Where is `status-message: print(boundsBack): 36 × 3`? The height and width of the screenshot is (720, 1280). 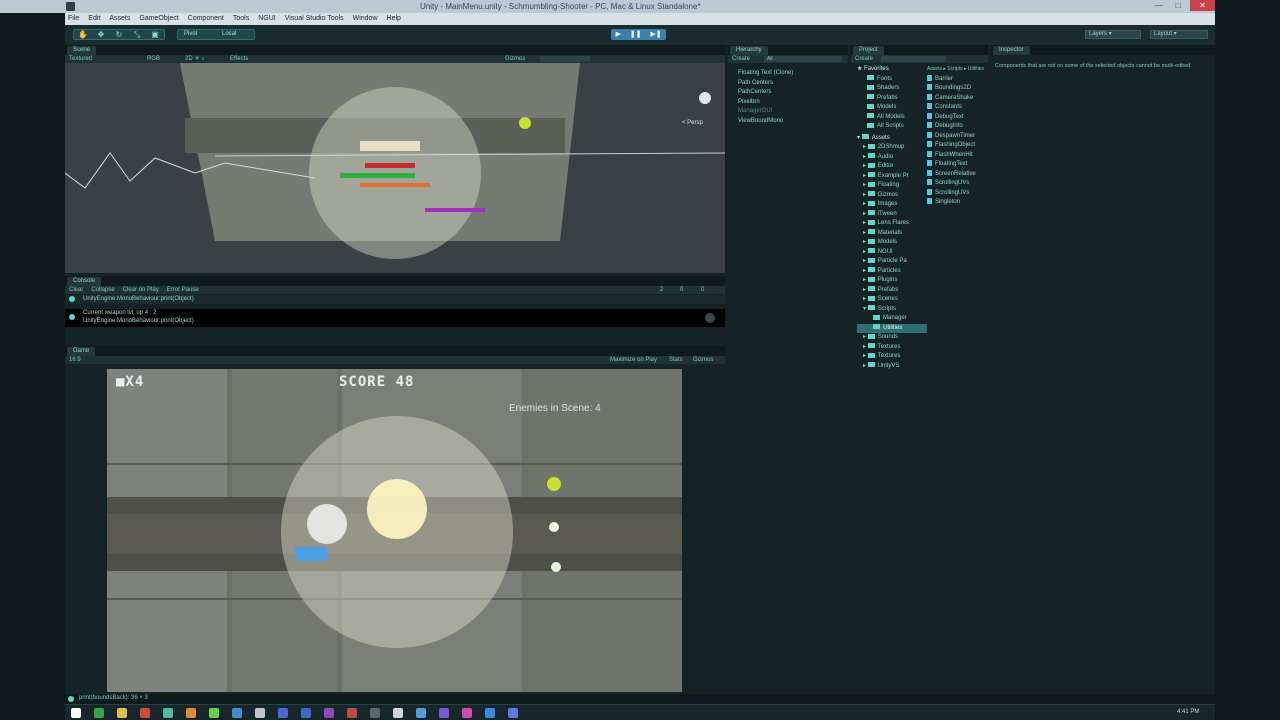
status-message: print(boundsBack): 36 × 3 is located at coordinates (113, 698).